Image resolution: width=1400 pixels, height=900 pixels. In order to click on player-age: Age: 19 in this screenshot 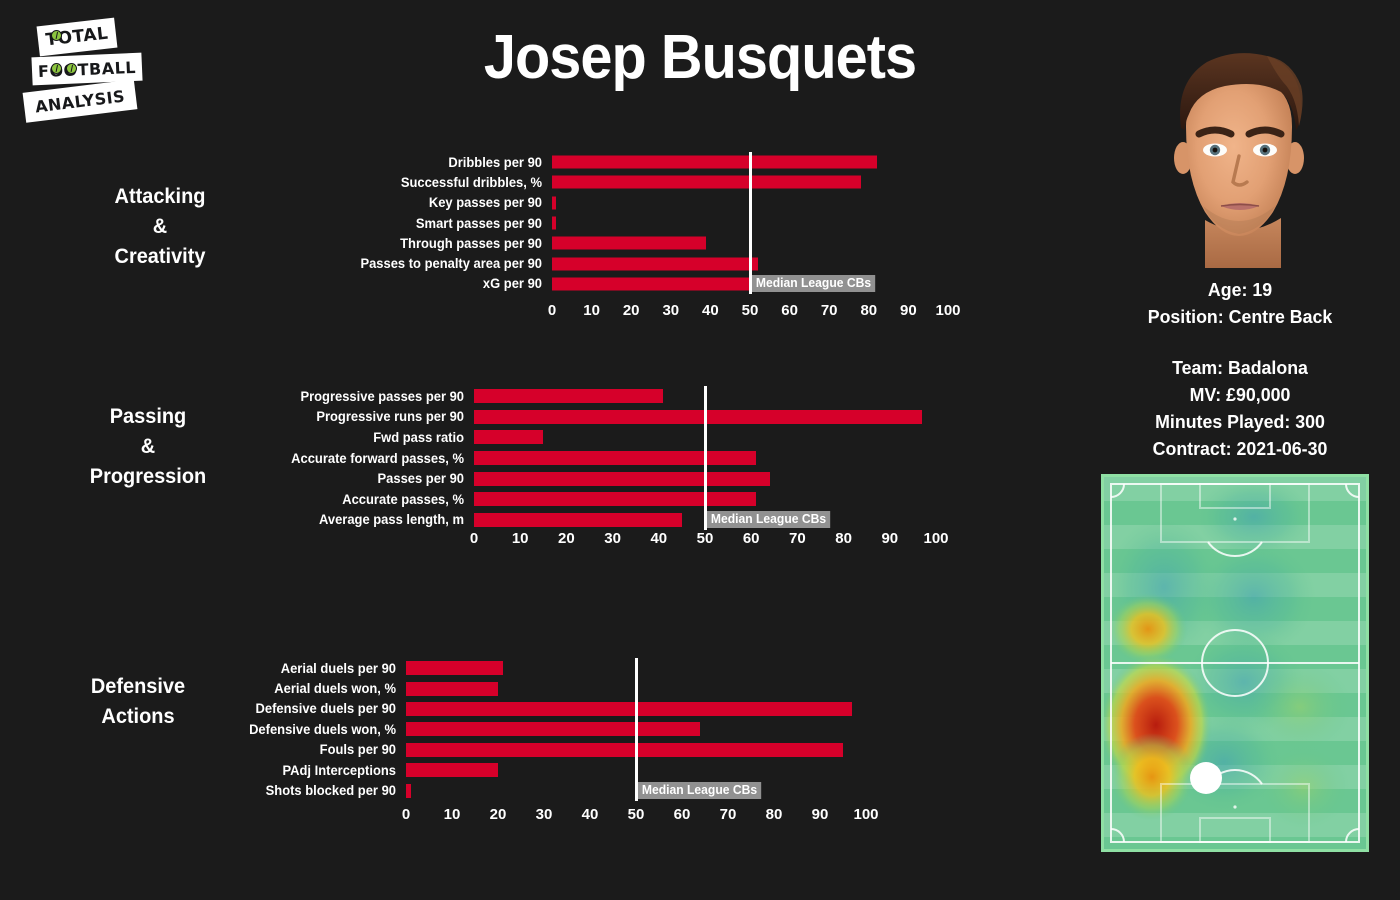, I will do `click(1240, 289)`.